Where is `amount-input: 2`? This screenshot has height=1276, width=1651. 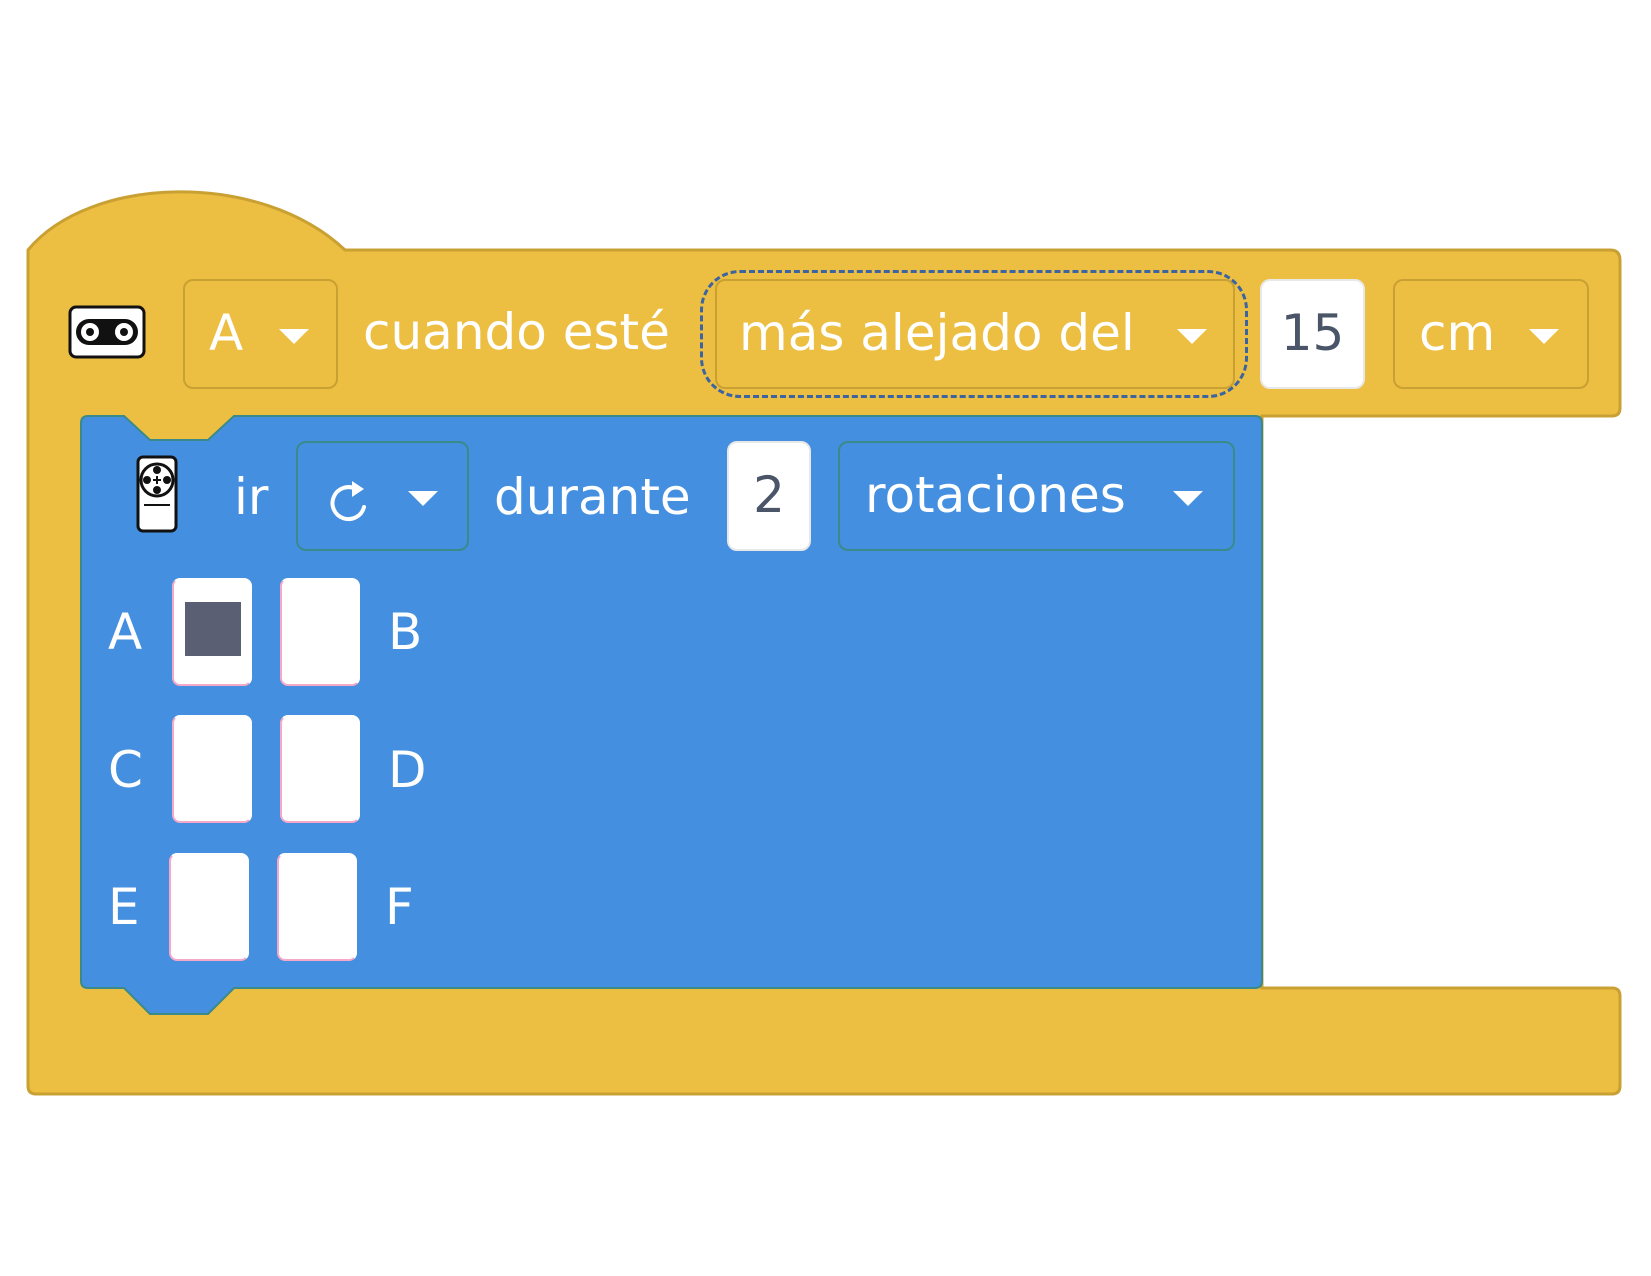
amount-input: 2 is located at coordinates (769, 496).